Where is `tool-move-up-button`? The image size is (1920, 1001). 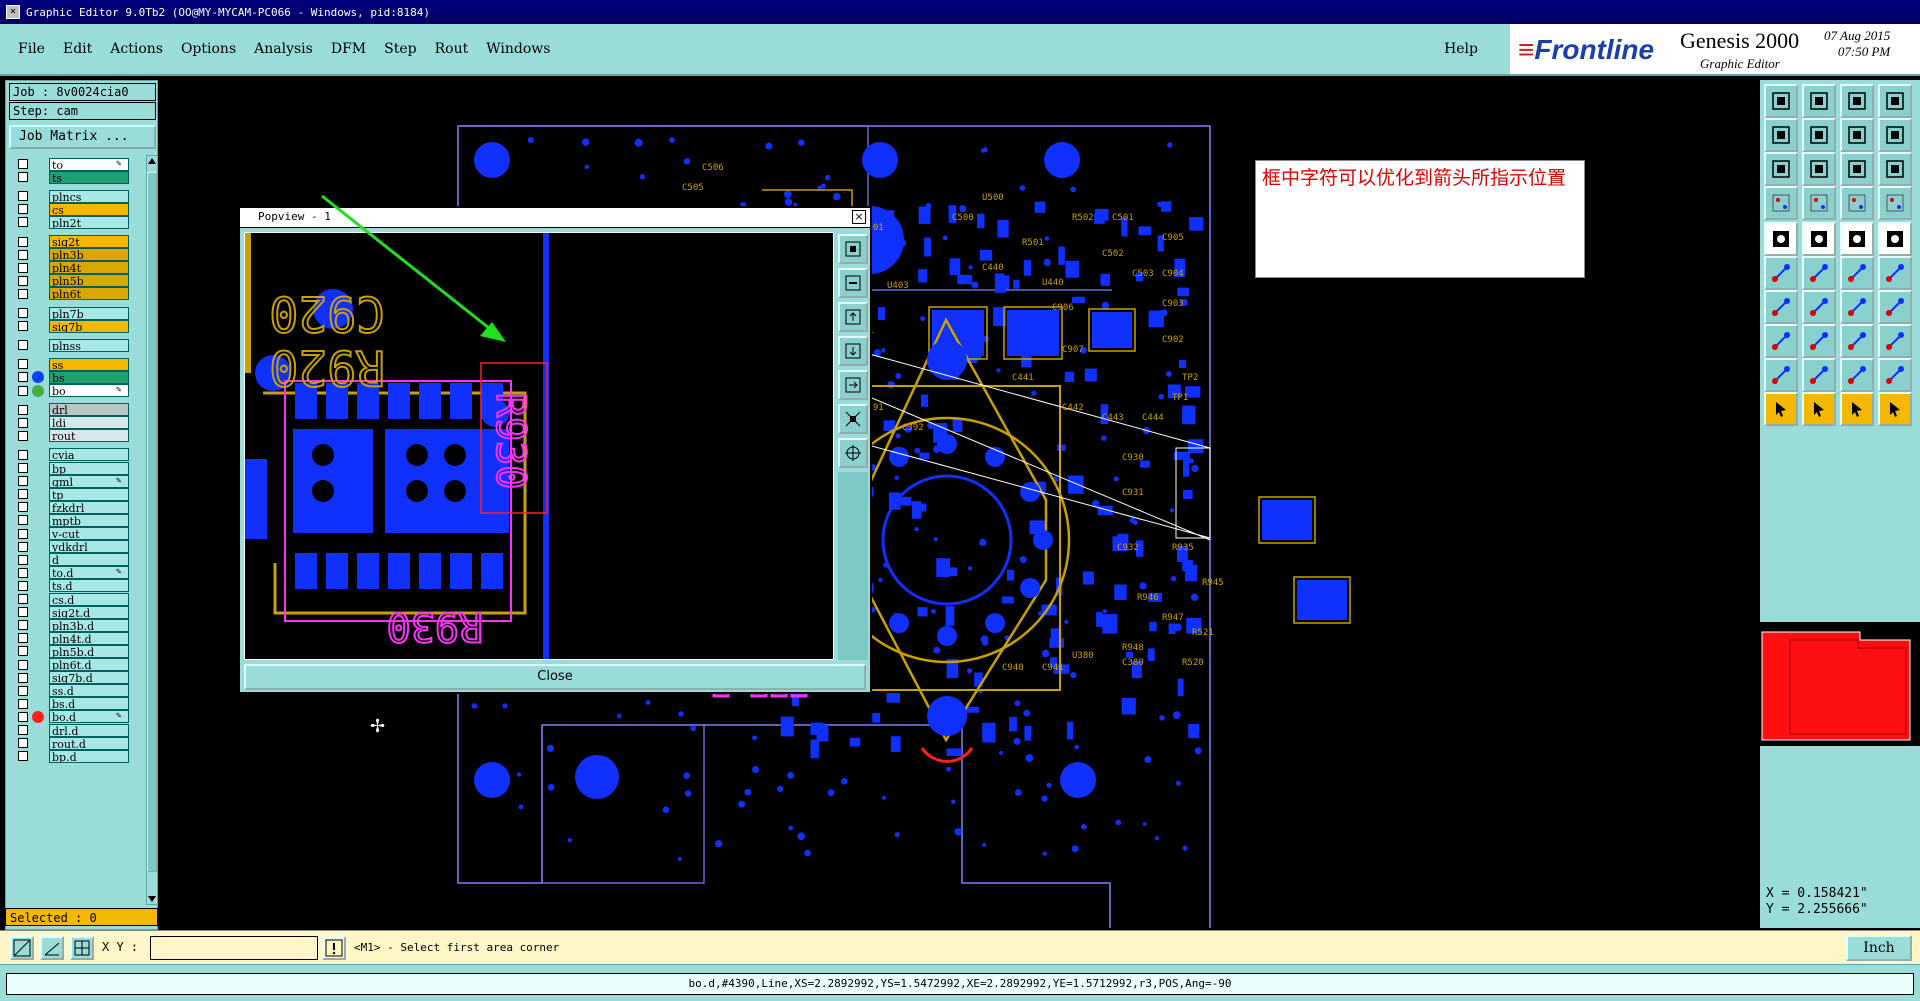
tool-move-up-button is located at coordinates (1819, 101).